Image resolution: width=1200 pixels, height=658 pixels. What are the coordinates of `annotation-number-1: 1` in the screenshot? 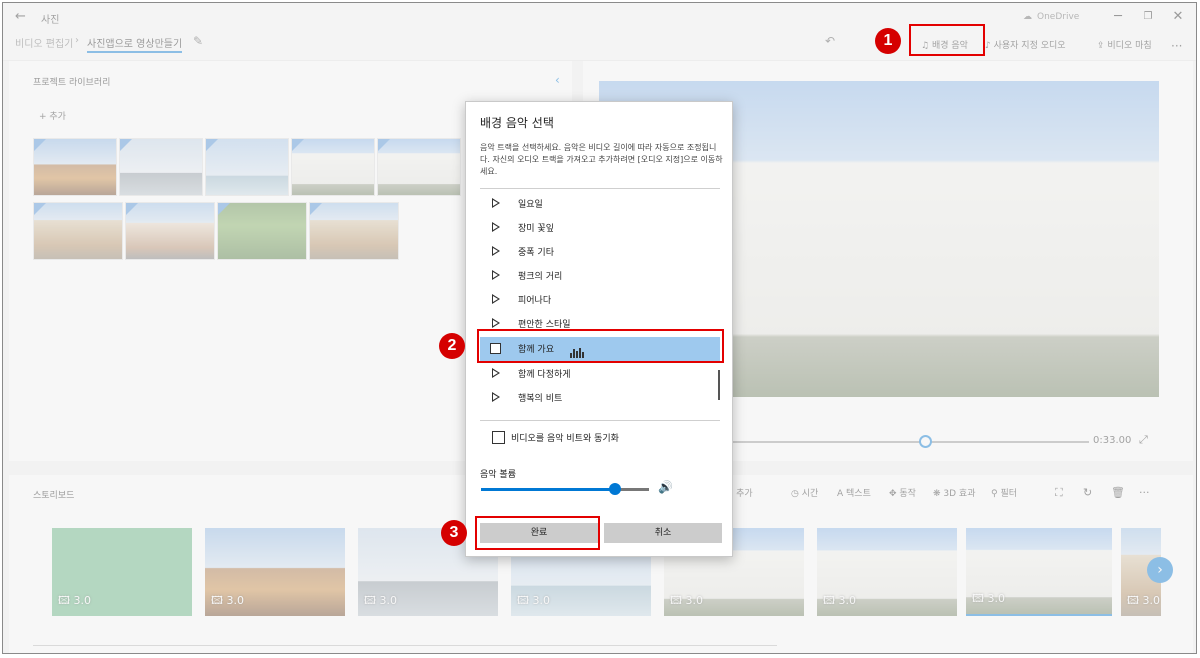 It's located at (888, 41).